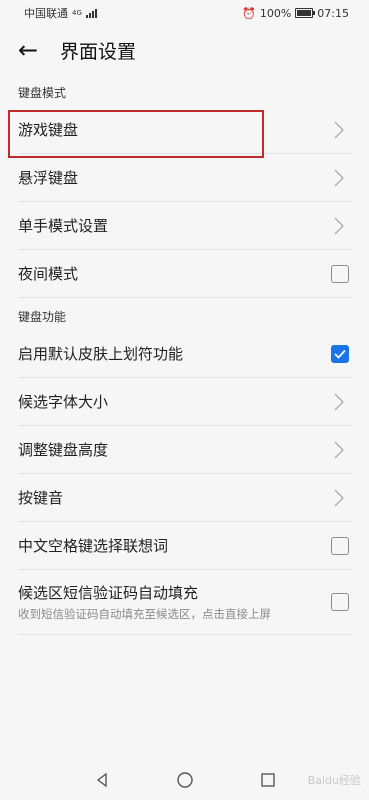  What do you see at coordinates (91, 13) in the screenshot?
I see `signal-icon` at bounding box center [91, 13].